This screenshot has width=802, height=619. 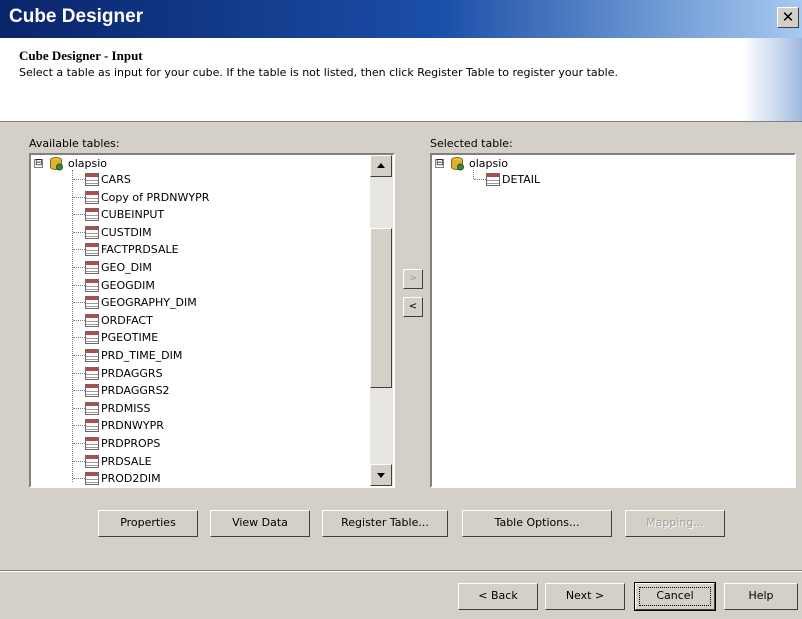 I want to click on help-button: Help, so click(x=761, y=596).